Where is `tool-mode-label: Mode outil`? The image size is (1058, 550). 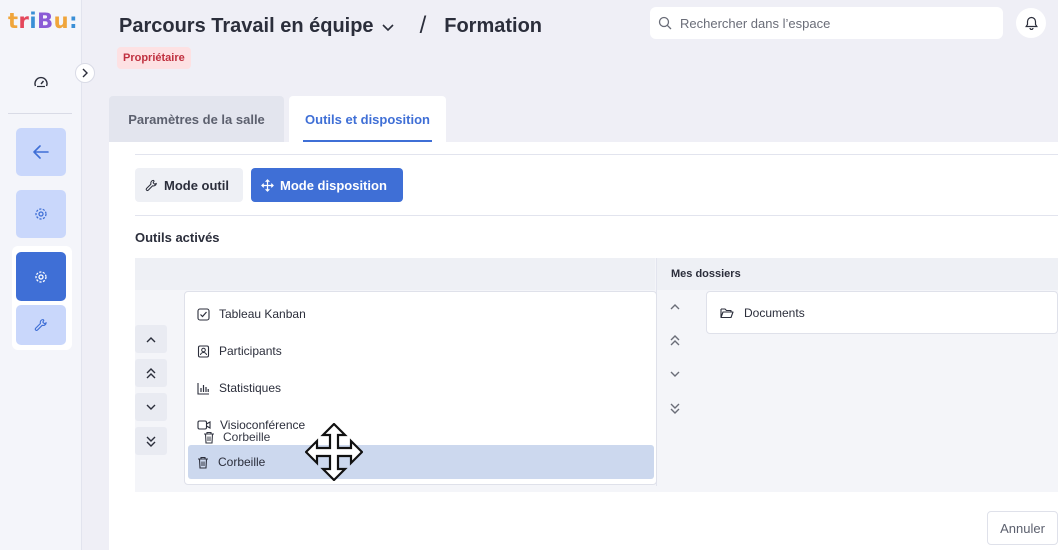 tool-mode-label: Mode outil is located at coordinates (196, 185).